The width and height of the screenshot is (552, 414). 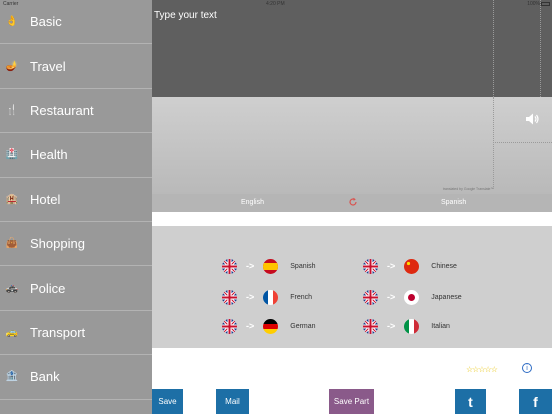 I want to click on pair-chinese: -> Chinese, so click(x=410, y=266).